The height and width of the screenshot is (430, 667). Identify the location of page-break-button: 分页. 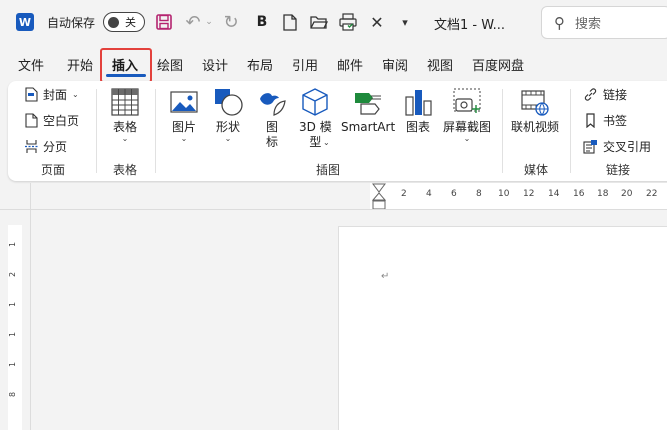
(46, 146).